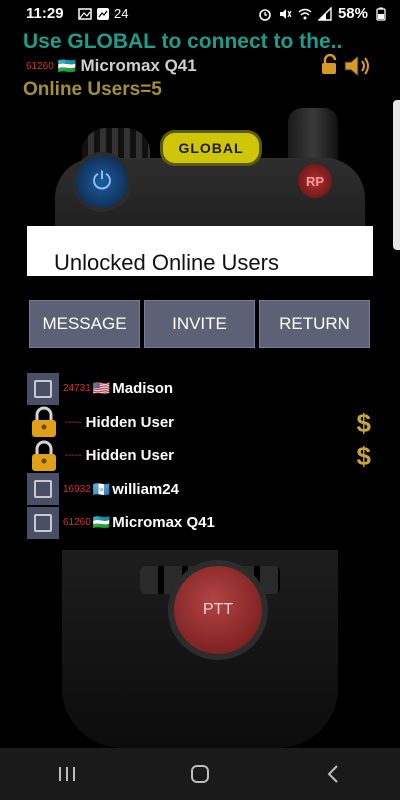  I want to click on back-icon, so click(333, 774).